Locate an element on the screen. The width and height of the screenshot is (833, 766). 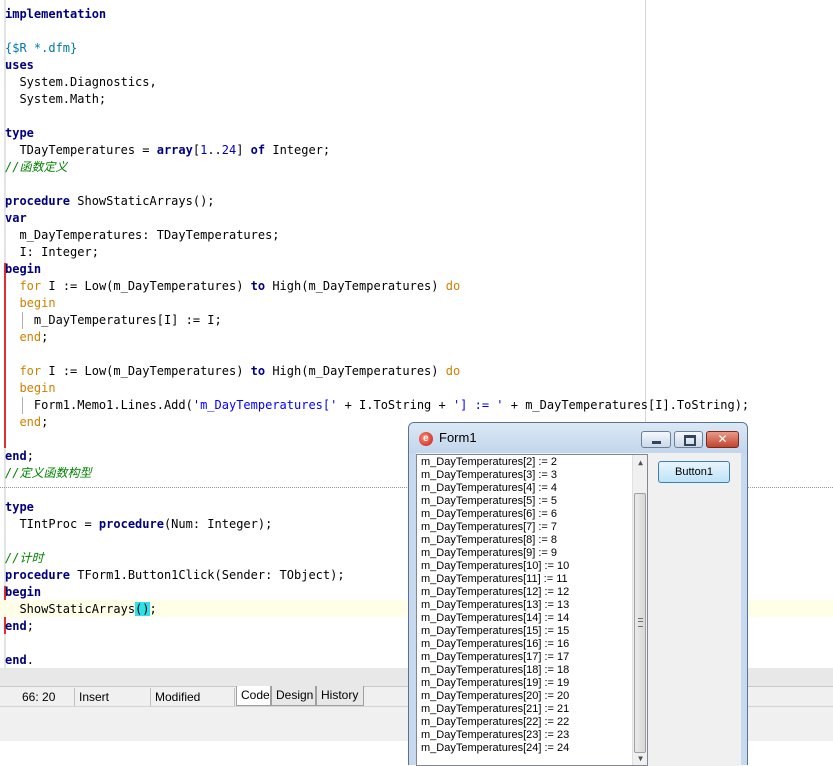
code-line: //计时 is located at coordinates (24, 558).